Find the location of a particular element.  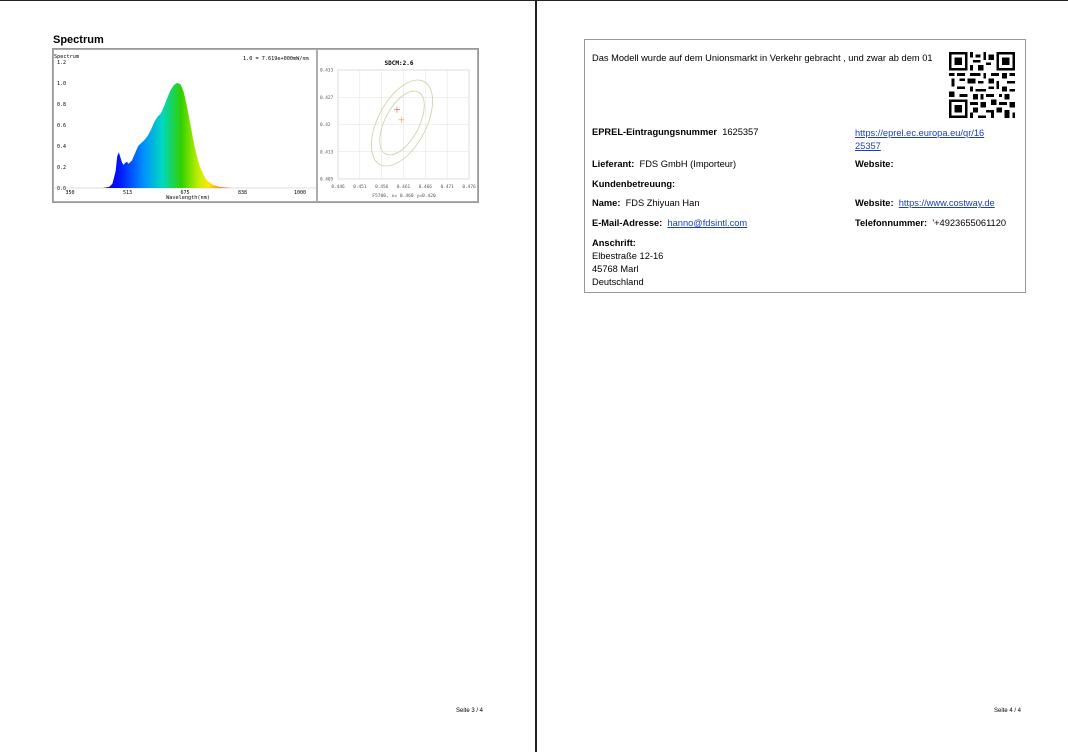

spectrum-y-tick-label: 0.4 is located at coordinates (61, 147).